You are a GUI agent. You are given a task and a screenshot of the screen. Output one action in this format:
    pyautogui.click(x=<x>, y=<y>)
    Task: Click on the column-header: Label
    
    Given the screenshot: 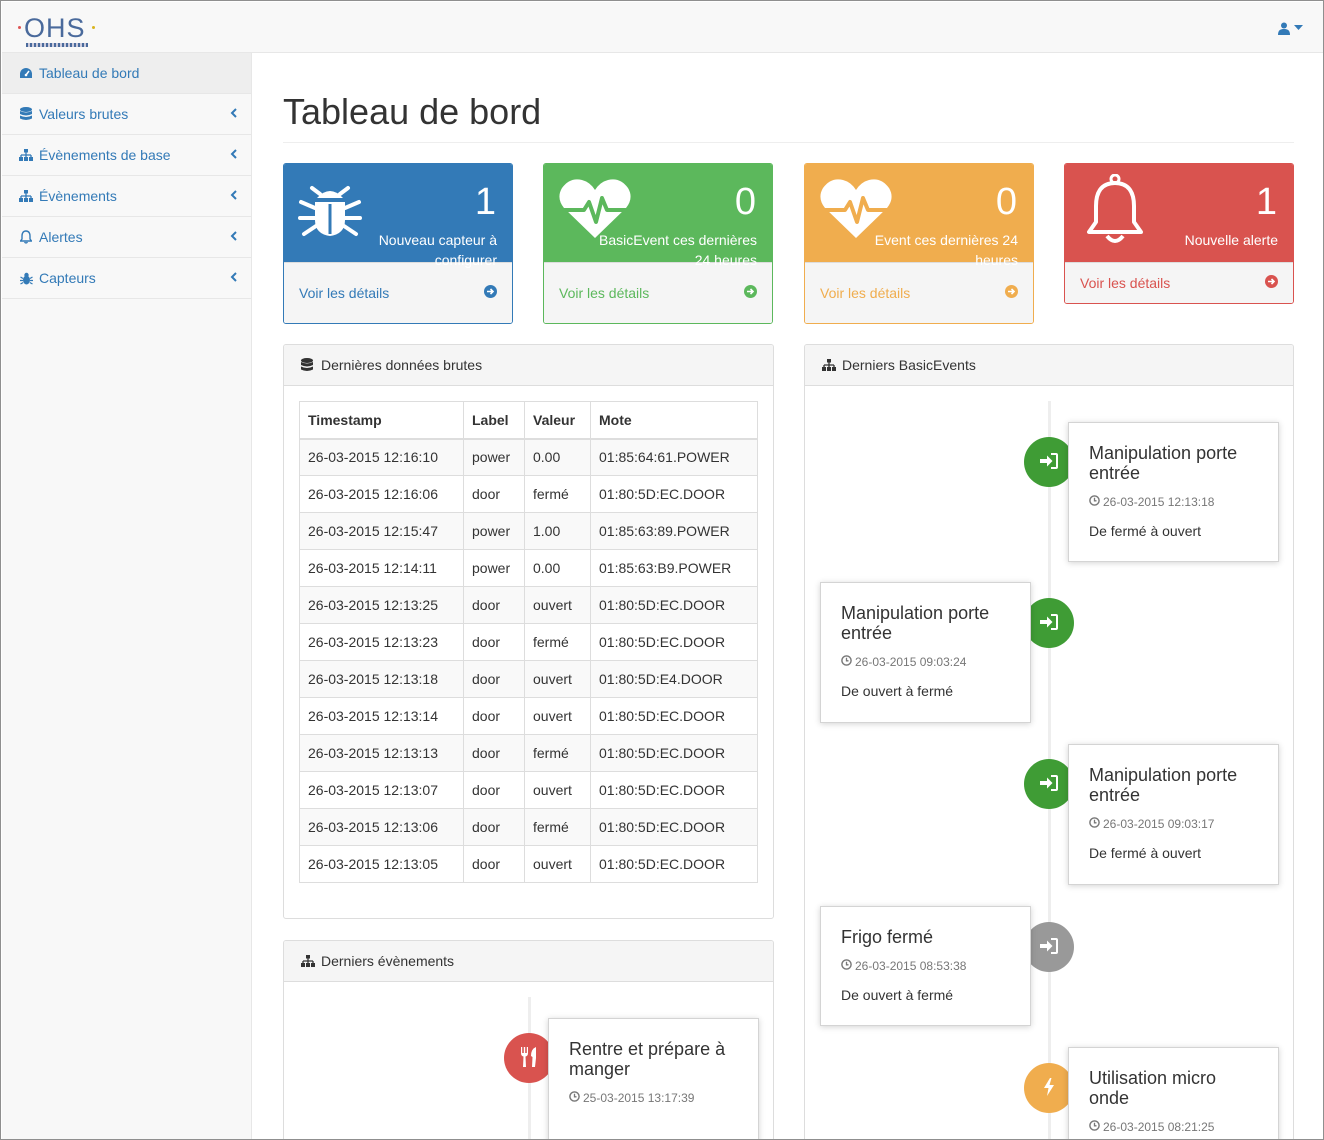 What is the action you would take?
    pyautogui.click(x=494, y=420)
    